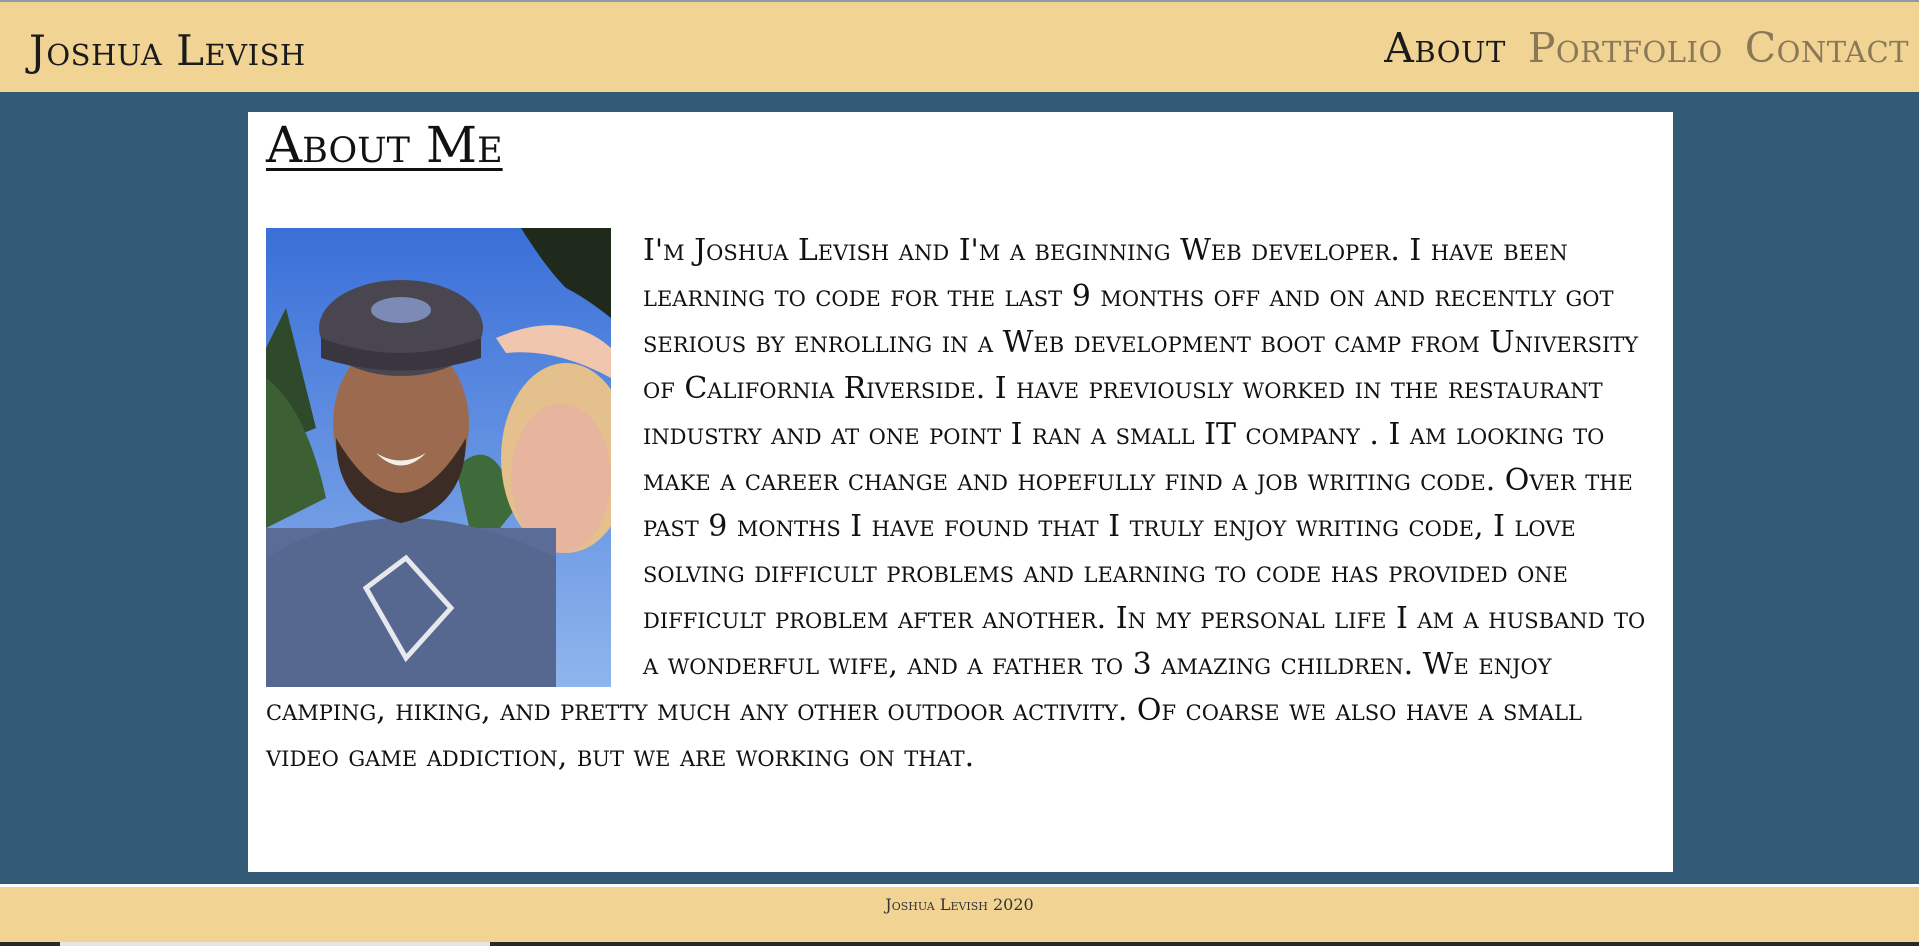 This screenshot has width=1919, height=946. What do you see at coordinates (167, 50) in the screenshot?
I see `site-brand: Joshua Levish` at bounding box center [167, 50].